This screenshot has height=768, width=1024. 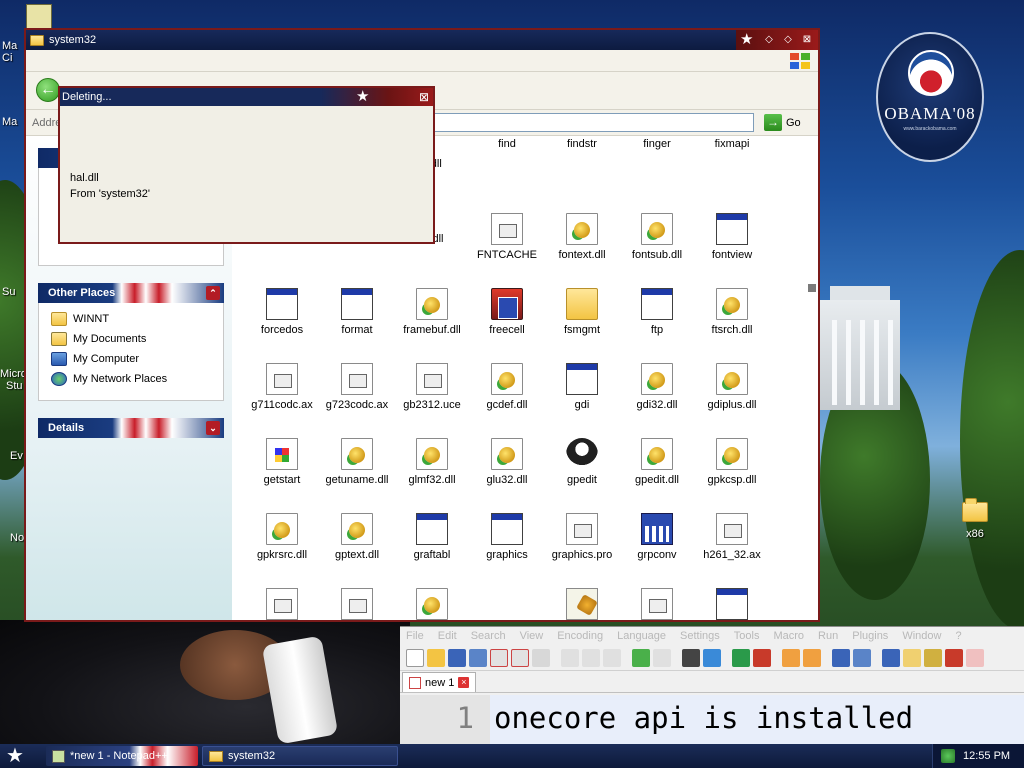 I want to click on file-item: gpkcsp.dll, so click(x=732, y=462).